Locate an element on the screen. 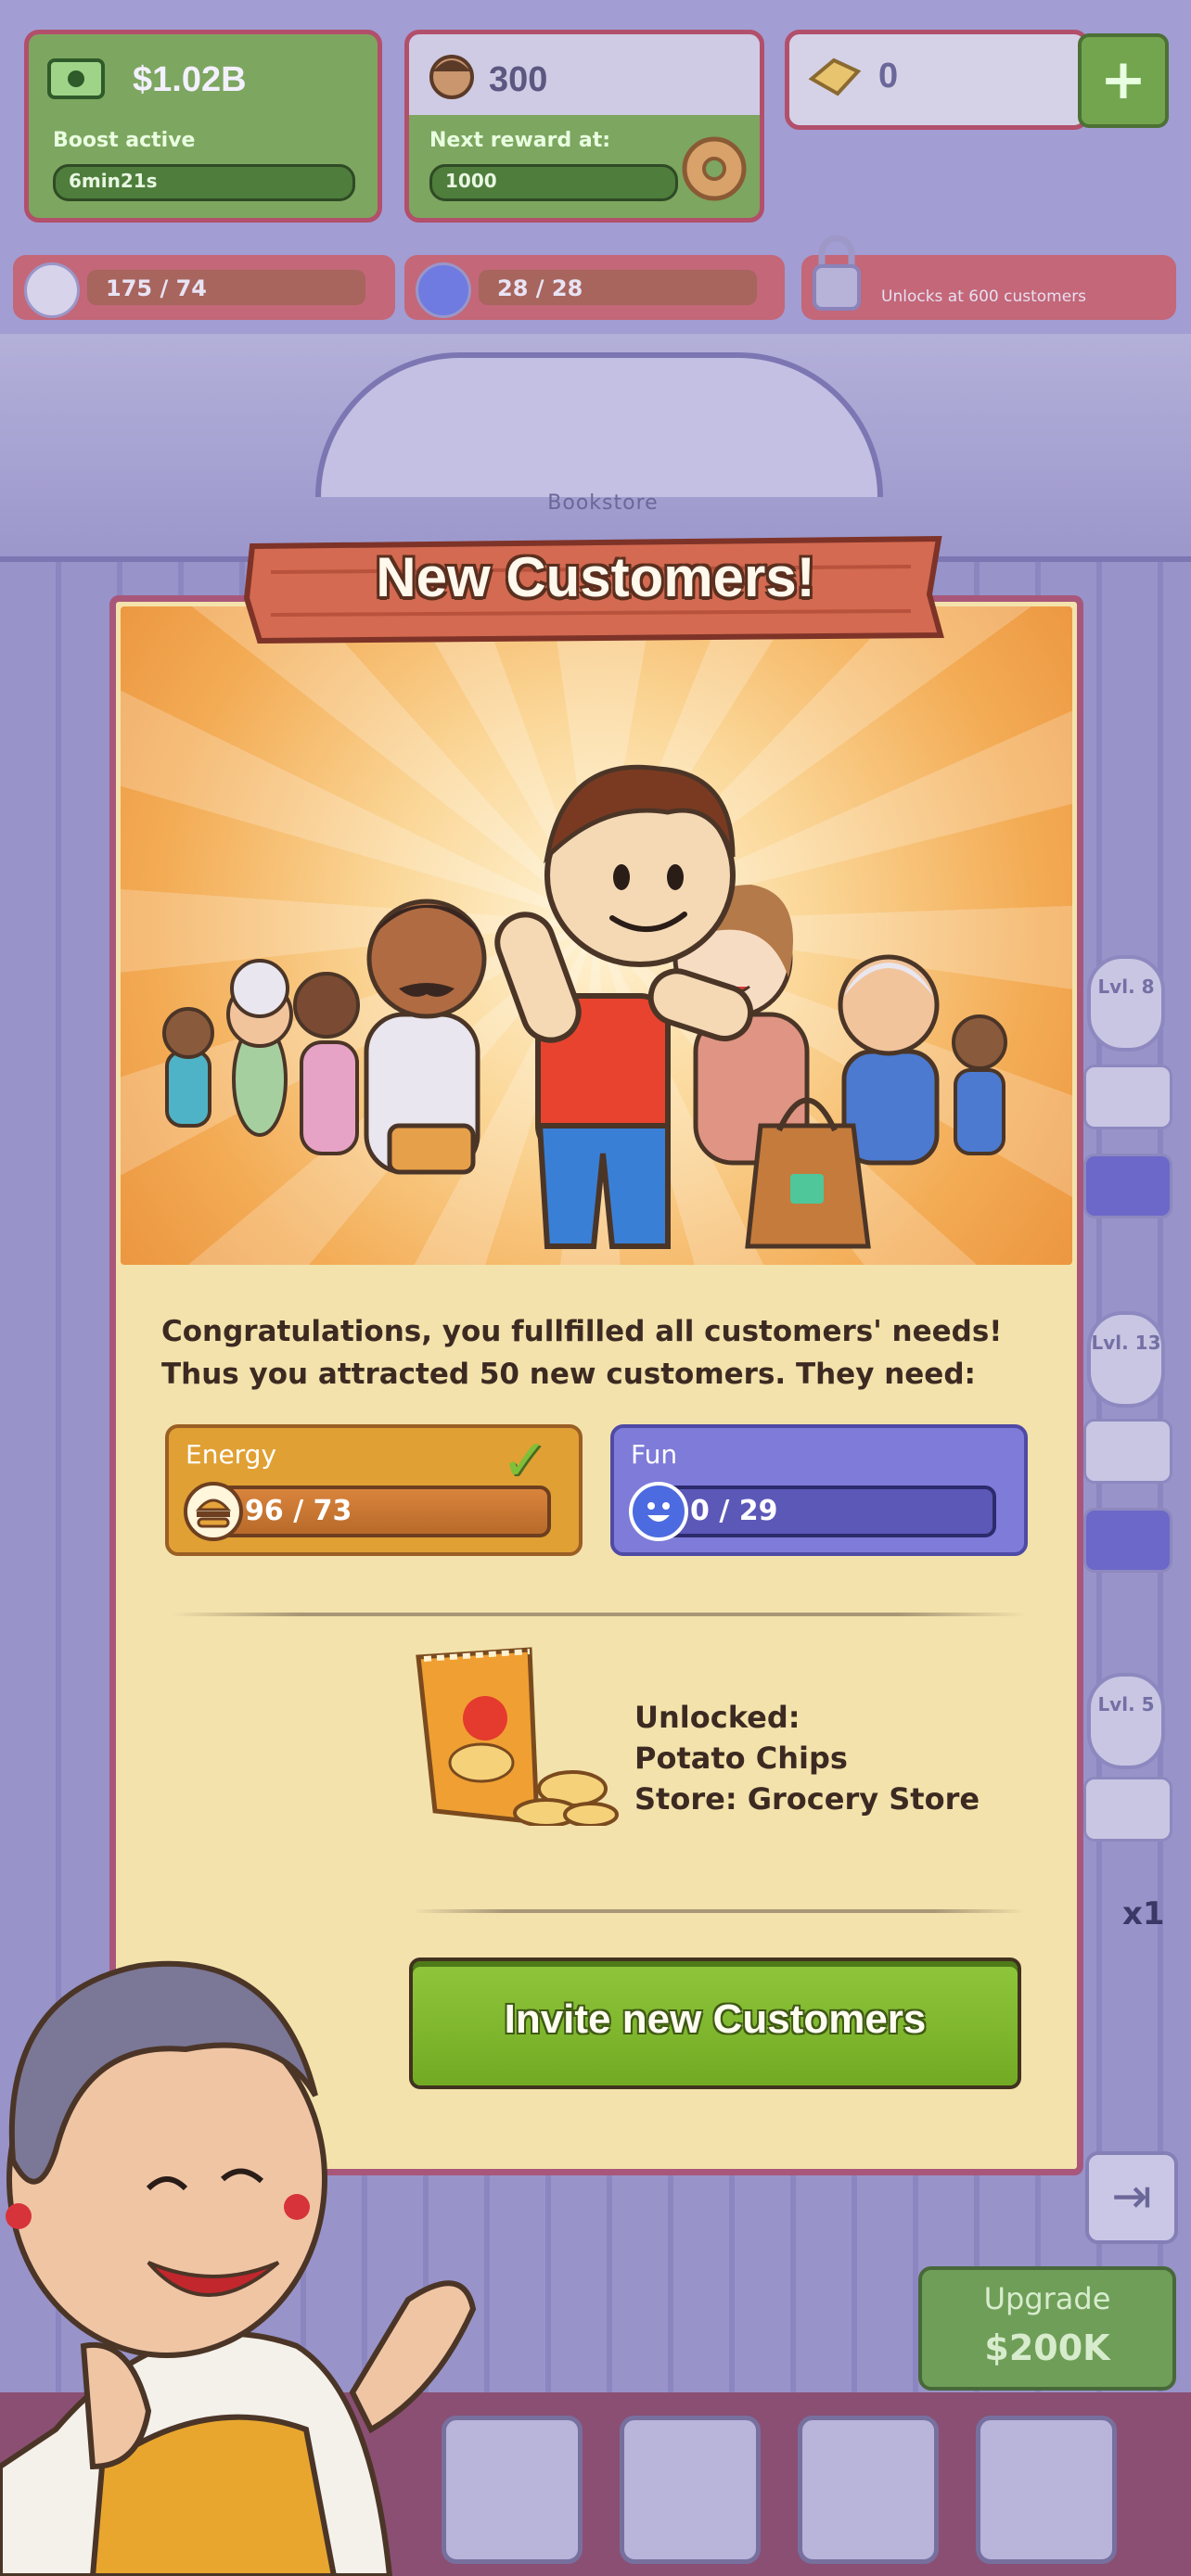  level-badge-3: Lvl. 5 is located at coordinates (1126, 1721).